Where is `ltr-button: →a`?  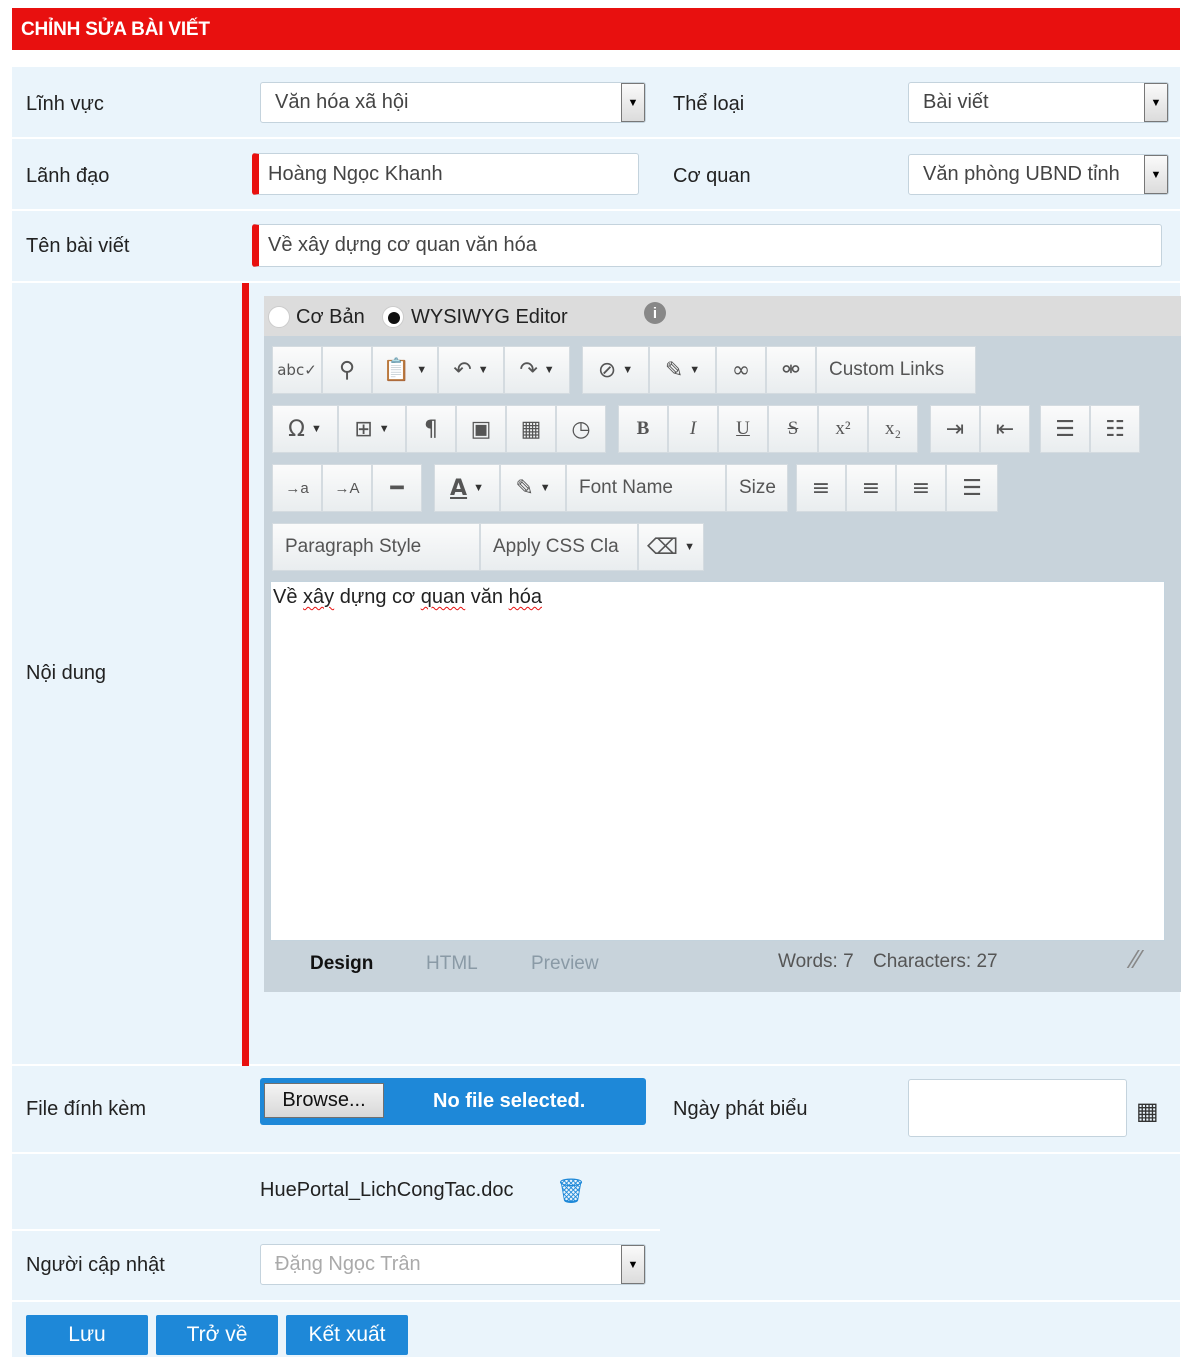 ltr-button: →a is located at coordinates (297, 488).